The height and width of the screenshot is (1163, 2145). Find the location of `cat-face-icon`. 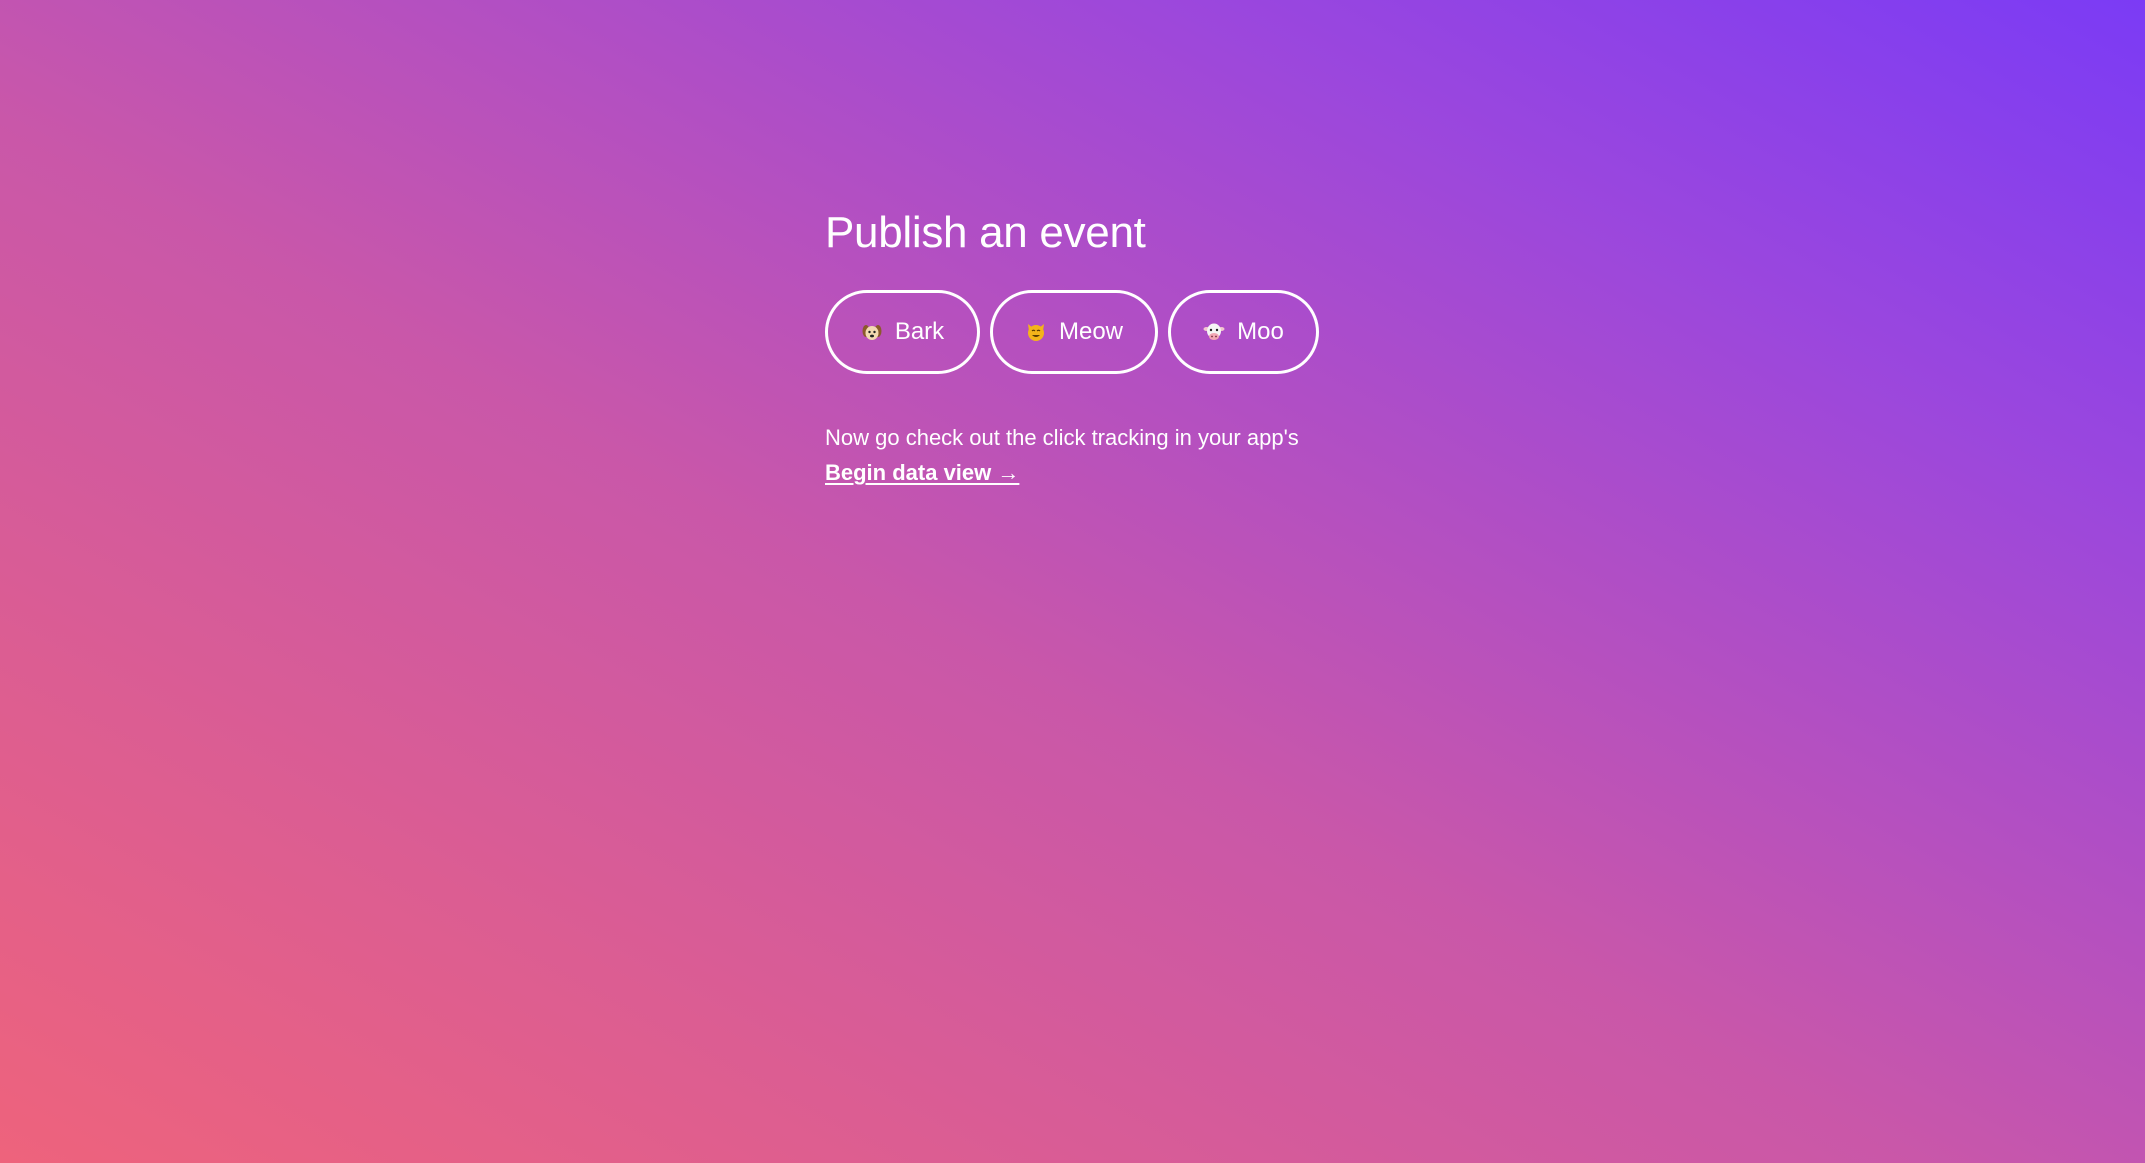

cat-face-icon is located at coordinates (1036, 332).